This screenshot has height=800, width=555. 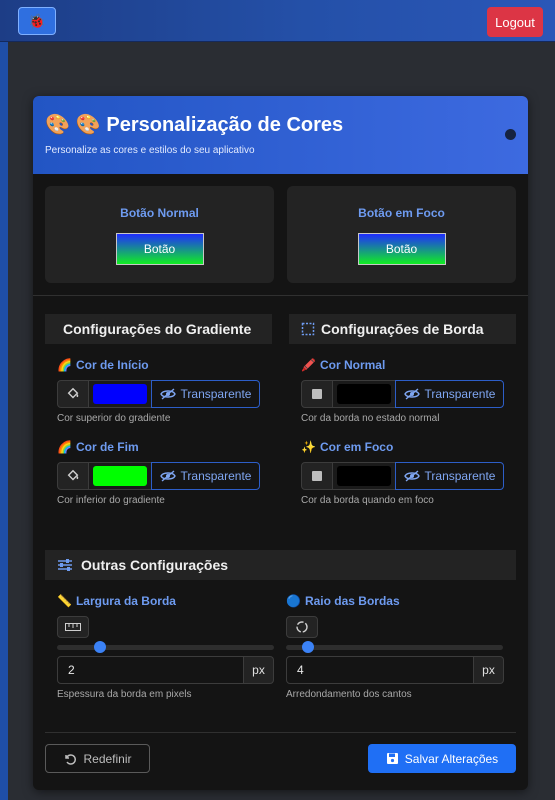 I want to click on preview-normal: Botão Normal Botão, so click(x=159, y=234).